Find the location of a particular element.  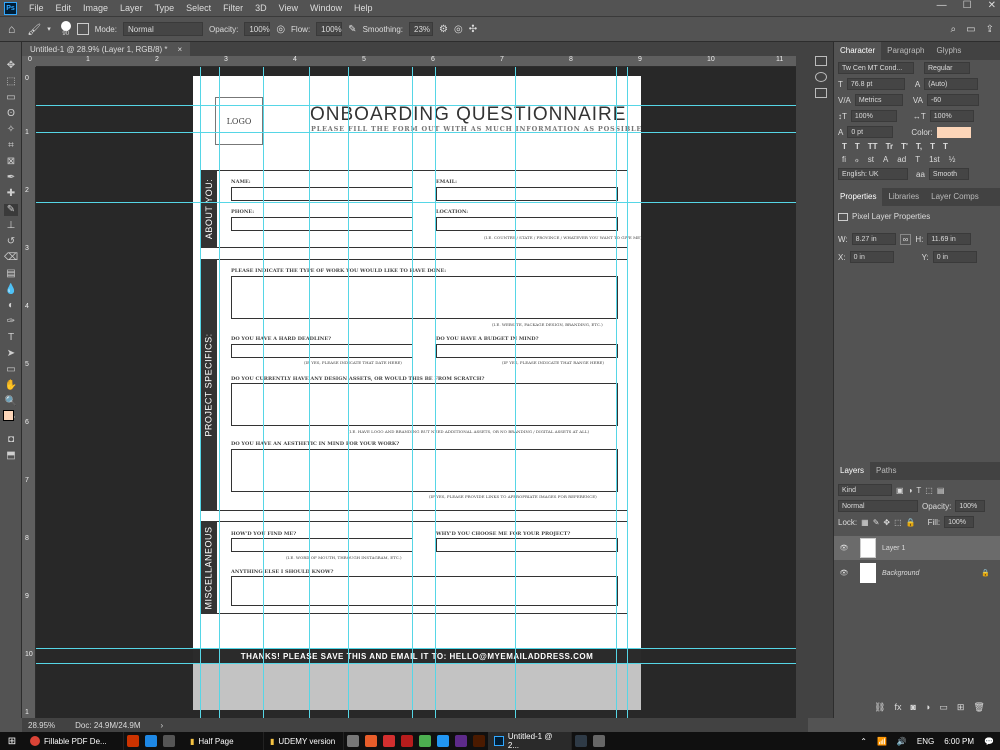

screen-mode-icon: ⬒ is located at coordinates (11, 456).